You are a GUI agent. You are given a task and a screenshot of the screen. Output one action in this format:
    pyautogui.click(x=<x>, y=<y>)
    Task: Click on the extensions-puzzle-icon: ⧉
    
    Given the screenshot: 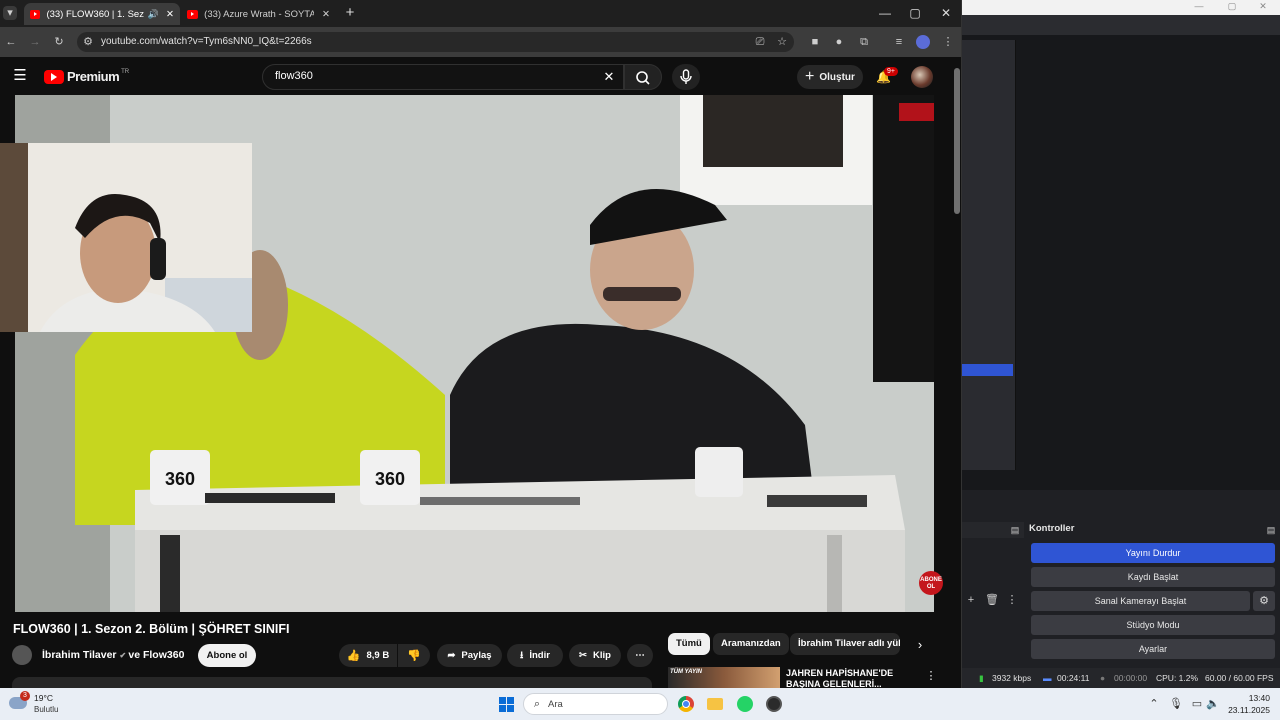 What is the action you would take?
    pyautogui.click(x=864, y=42)
    